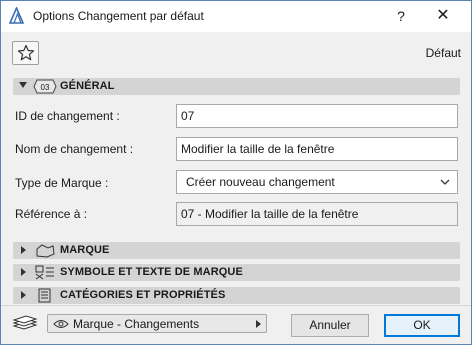 The height and width of the screenshot is (345, 472). What do you see at coordinates (317, 149) in the screenshot?
I see `name-field` at bounding box center [317, 149].